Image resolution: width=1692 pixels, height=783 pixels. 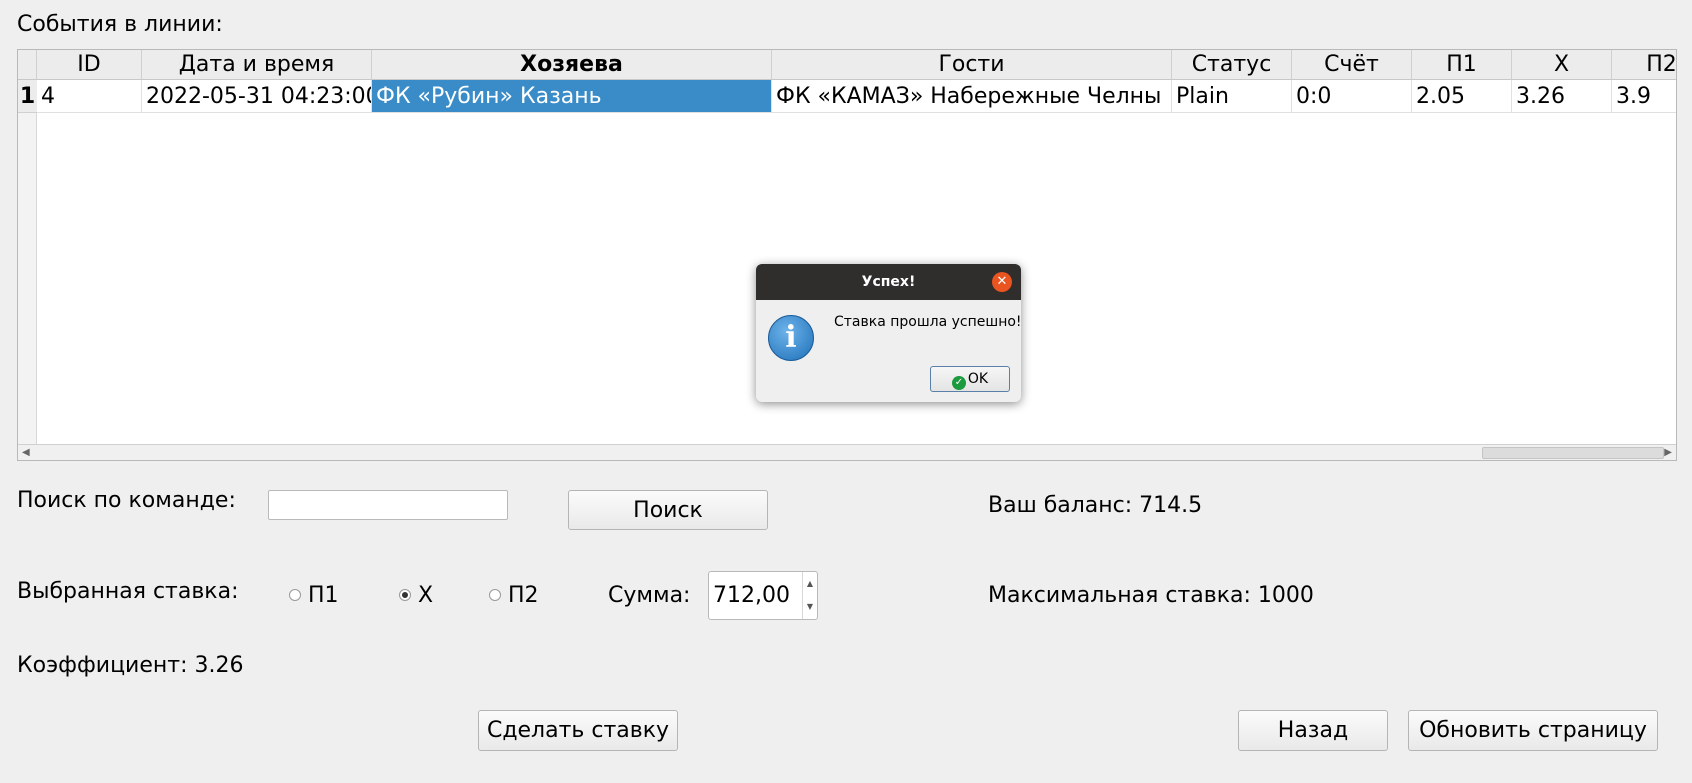 What do you see at coordinates (958, 383) in the screenshot?
I see `check-icon: ✓` at bounding box center [958, 383].